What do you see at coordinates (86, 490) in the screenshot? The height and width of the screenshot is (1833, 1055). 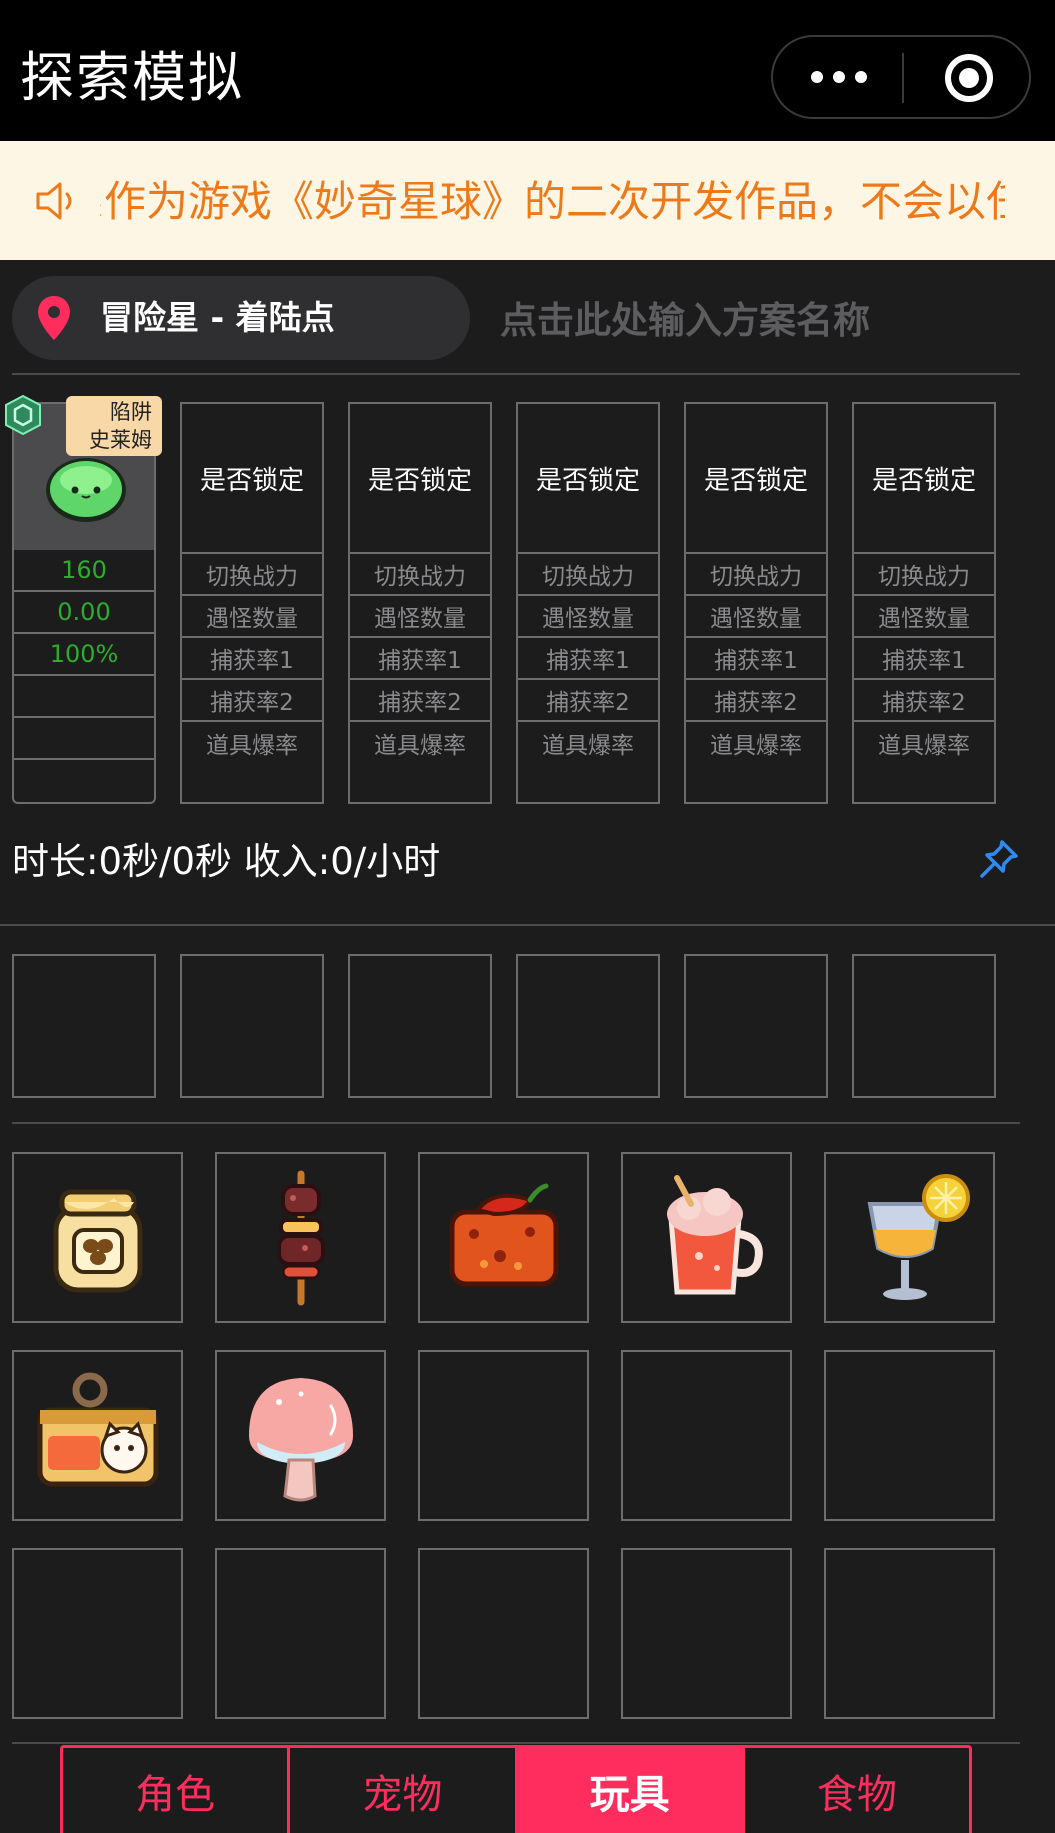 I see `slime-avatar-icon` at bounding box center [86, 490].